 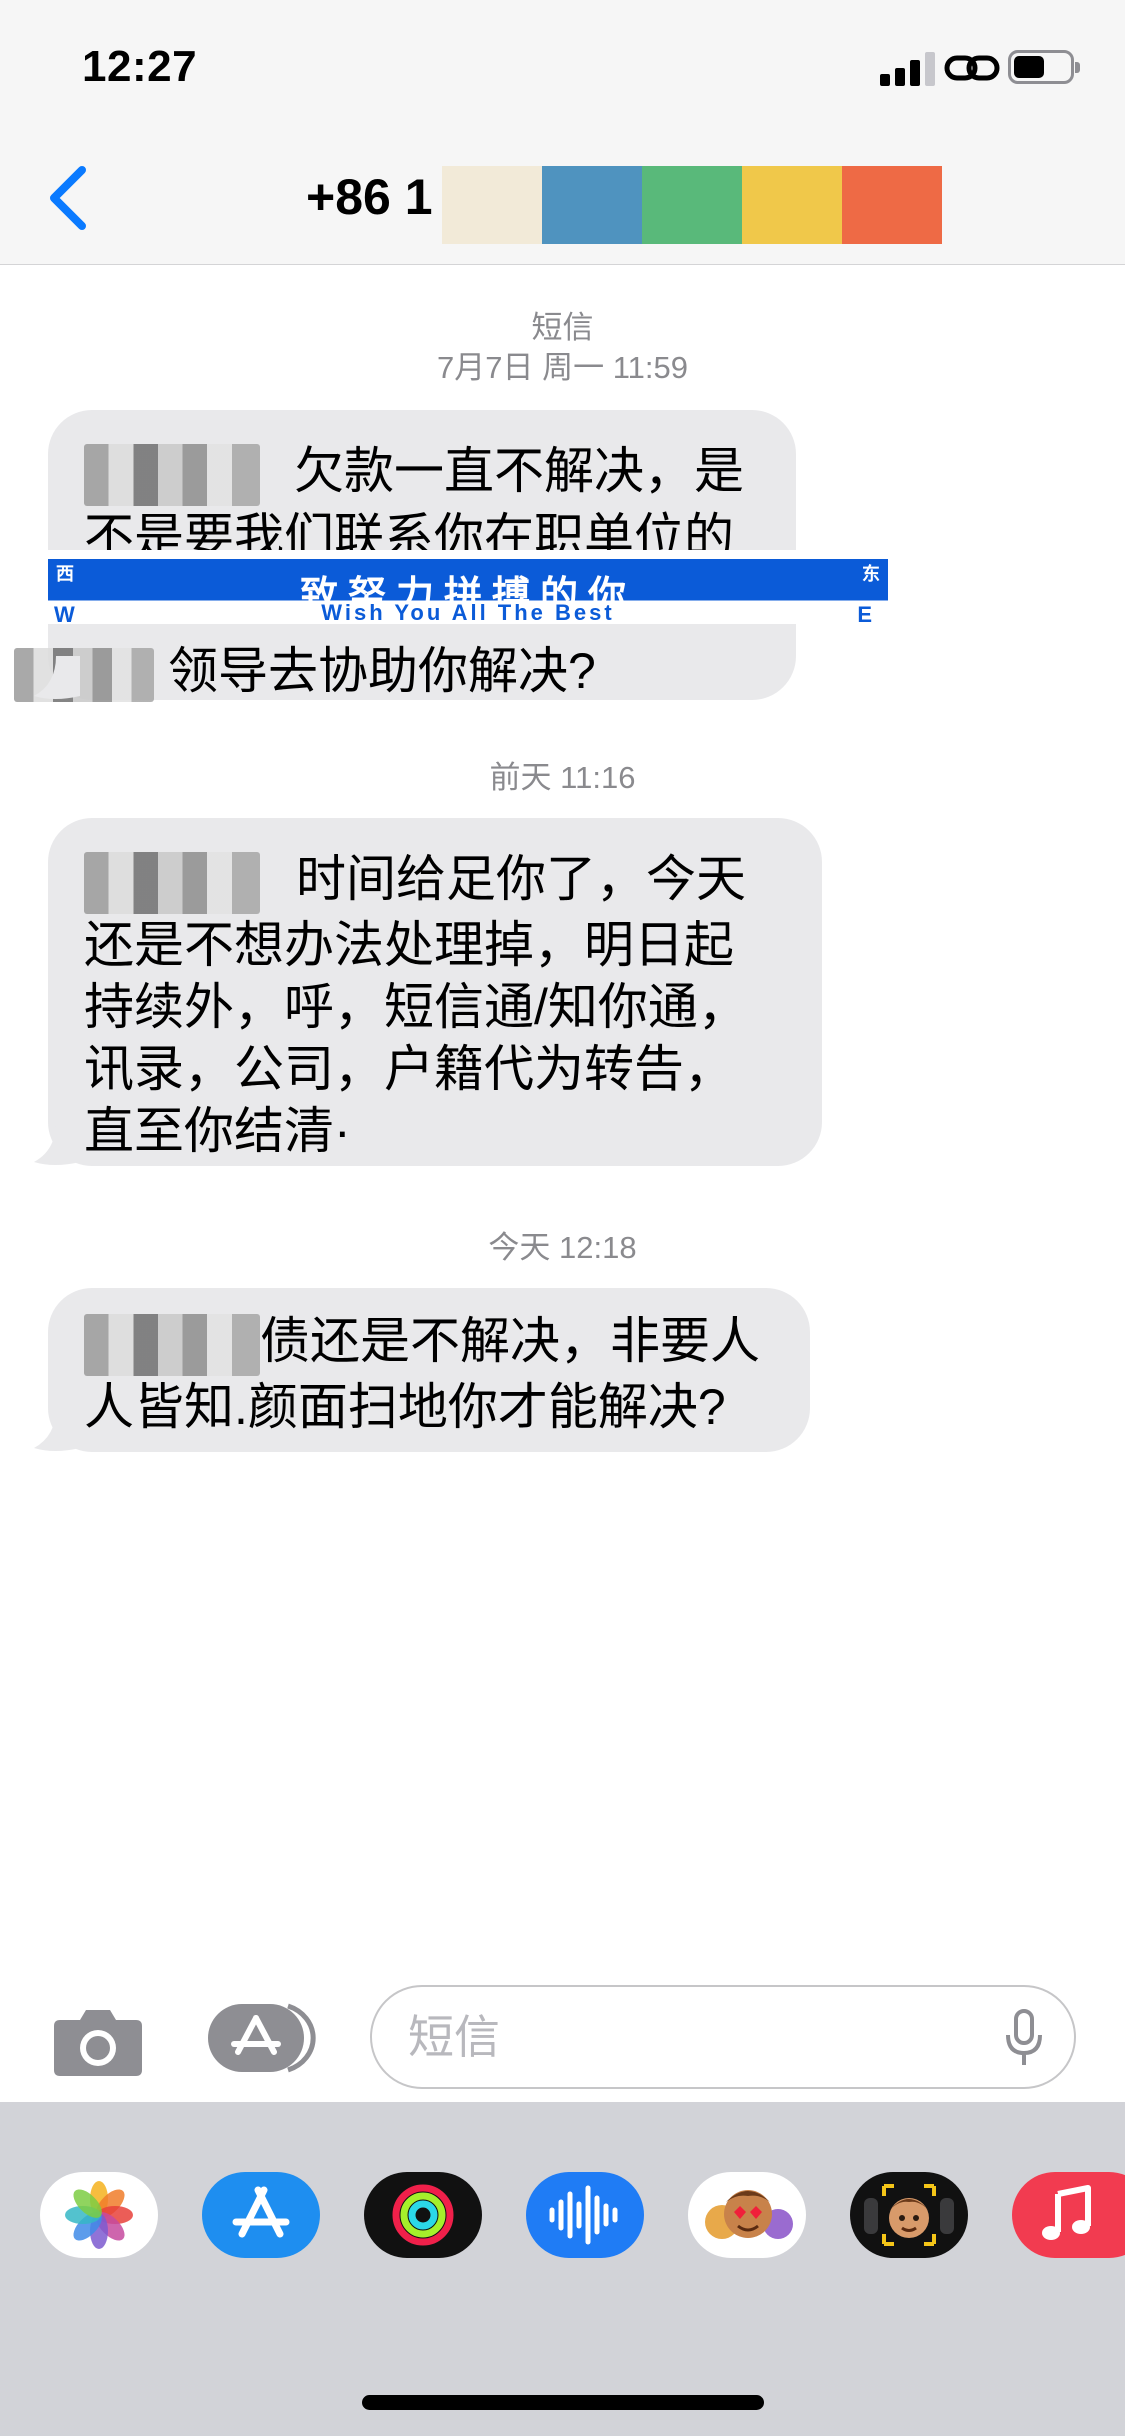 I want to click on personal-hotspot-icon, so click(x=972, y=68).